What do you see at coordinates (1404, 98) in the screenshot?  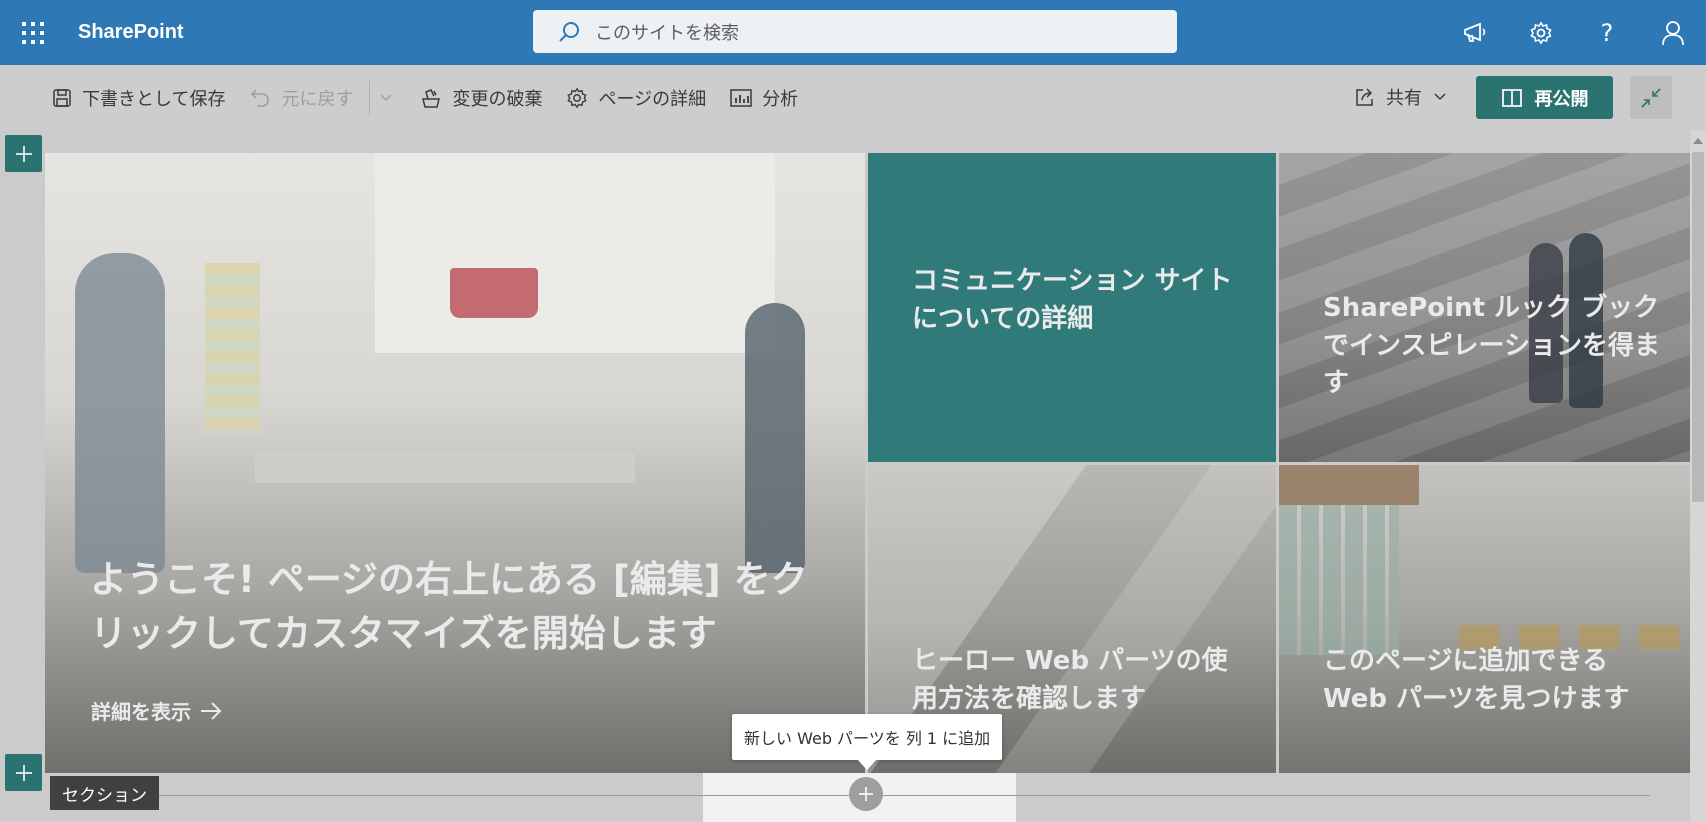 I see `share-label: 共有` at bounding box center [1404, 98].